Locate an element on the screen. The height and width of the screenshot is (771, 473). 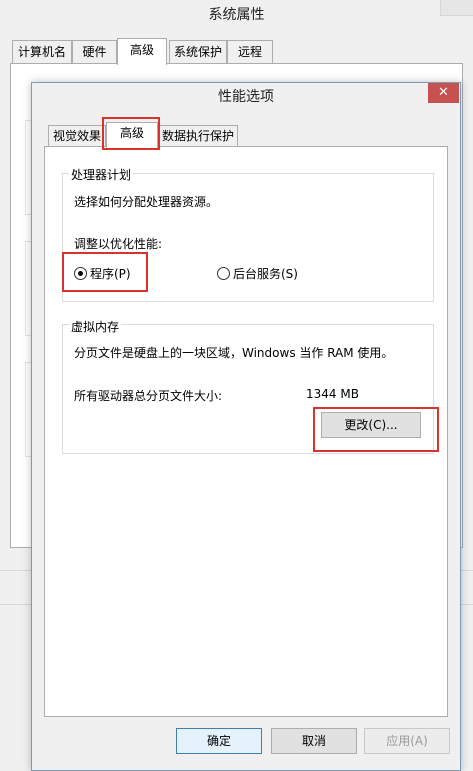
processor-description: 选择如何分配处理器资源。 is located at coordinates (146, 202).